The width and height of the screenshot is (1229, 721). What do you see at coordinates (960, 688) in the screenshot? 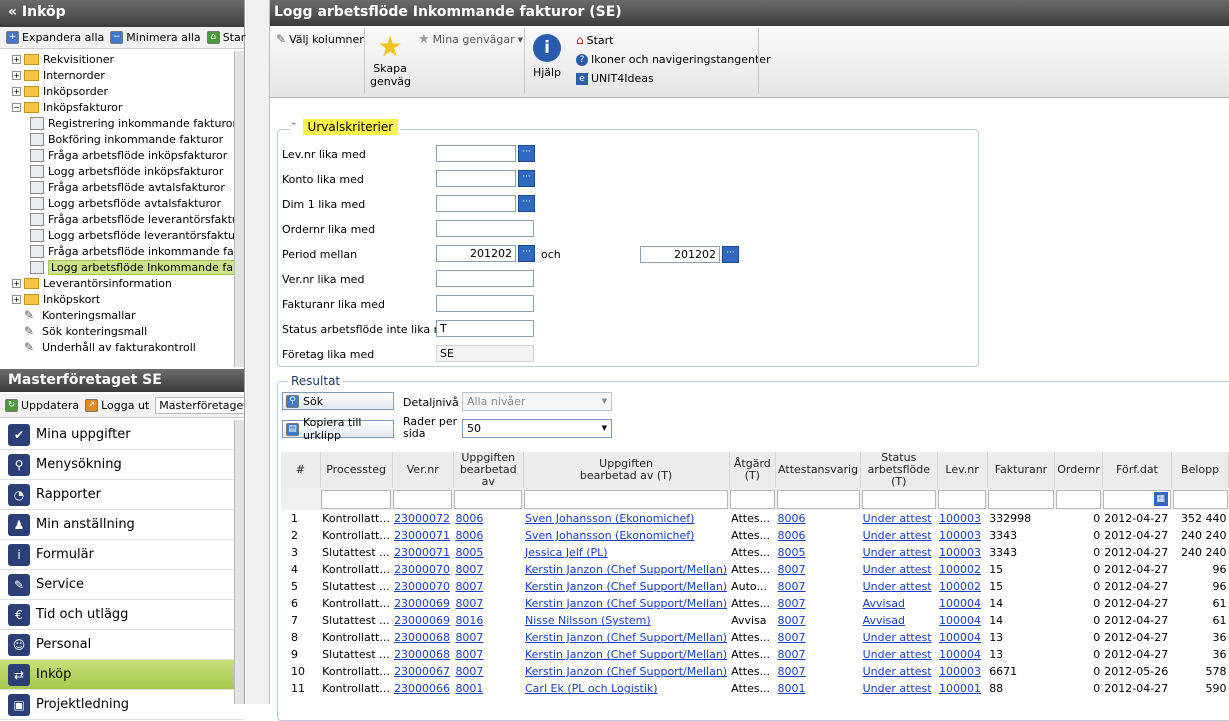
I see `table-link: 100001` at bounding box center [960, 688].